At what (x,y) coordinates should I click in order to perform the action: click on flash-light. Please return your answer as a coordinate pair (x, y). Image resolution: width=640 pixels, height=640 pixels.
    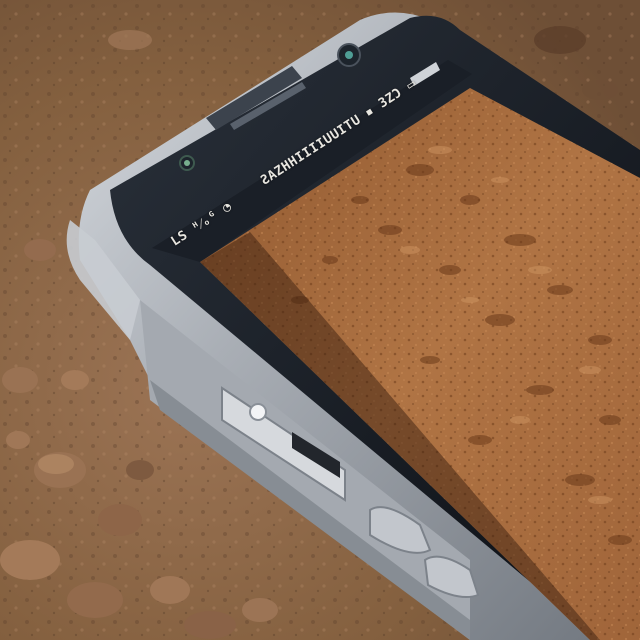
    Looking at the image, I should click on (258, 412).